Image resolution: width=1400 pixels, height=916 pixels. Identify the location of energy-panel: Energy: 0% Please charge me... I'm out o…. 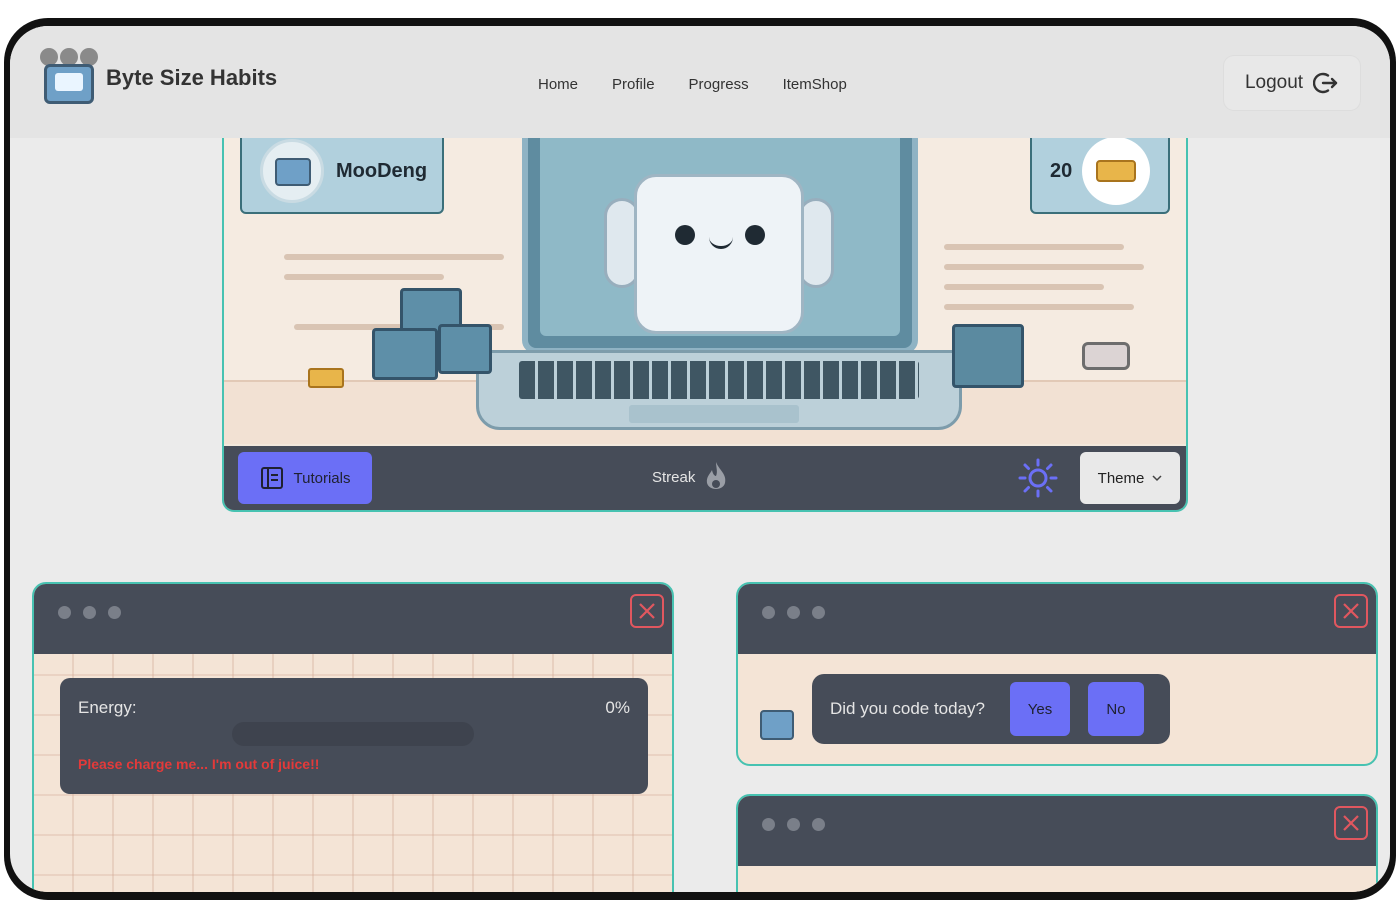
(354, 736).